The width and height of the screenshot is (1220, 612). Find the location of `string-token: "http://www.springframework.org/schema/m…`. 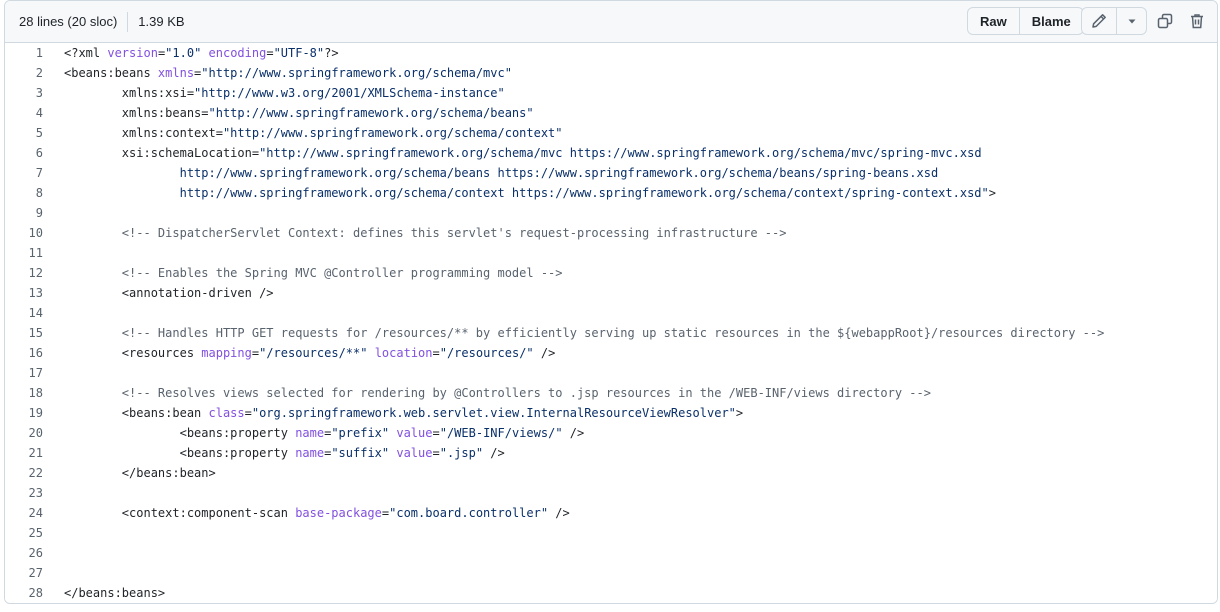

string-token: "http://www.springframework.org/schema/m… is located at coordinates (620, 153).